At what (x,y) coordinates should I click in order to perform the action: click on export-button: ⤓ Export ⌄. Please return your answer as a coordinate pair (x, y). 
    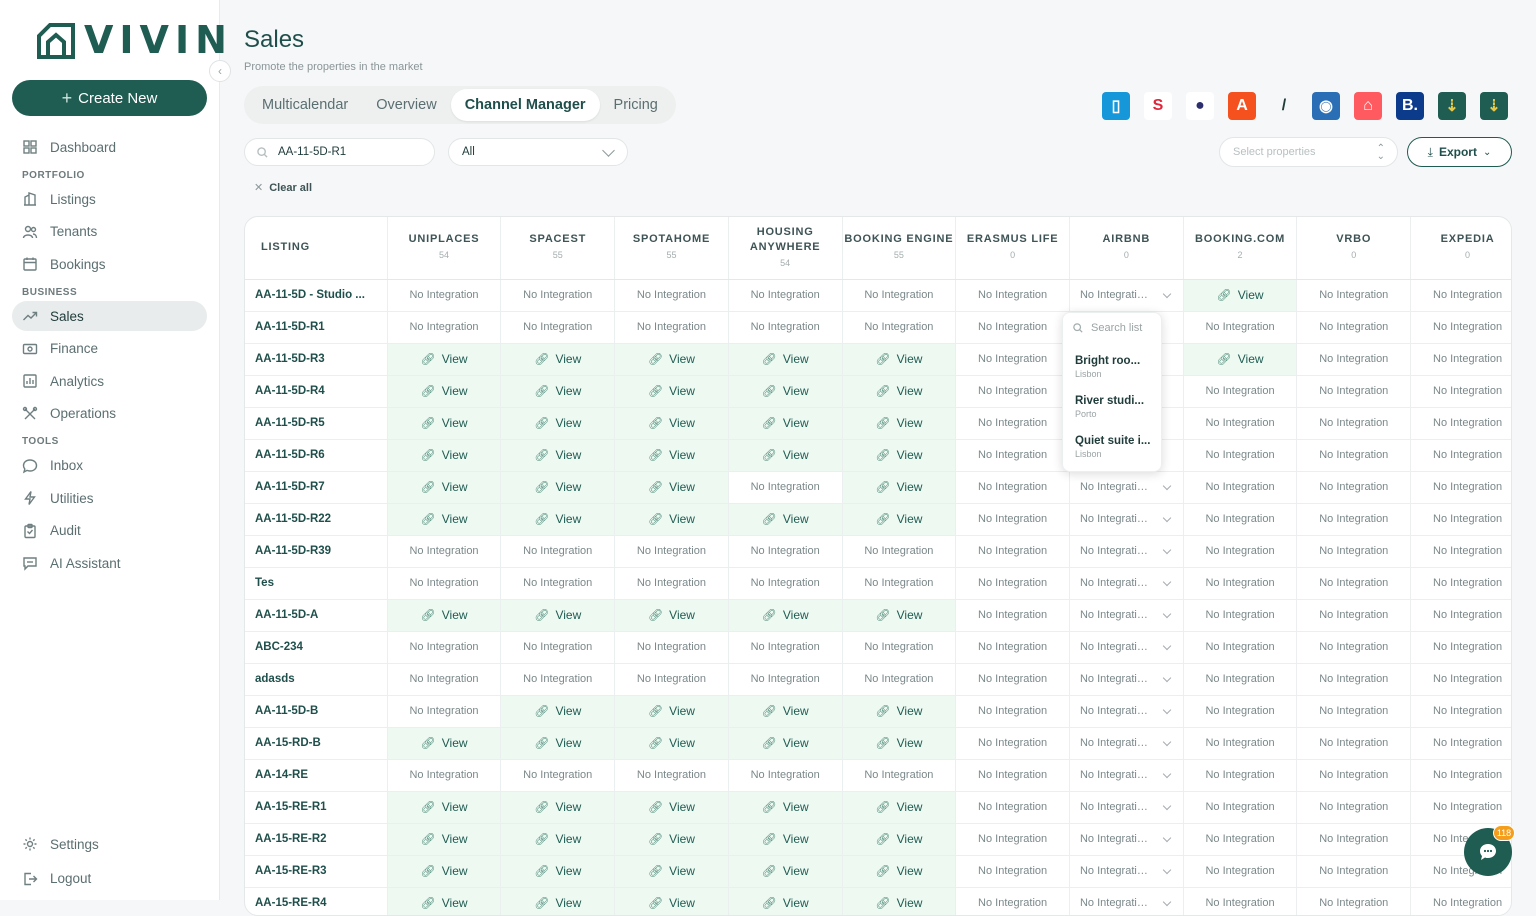
    Looking at the image, I should click on (1459, 152).